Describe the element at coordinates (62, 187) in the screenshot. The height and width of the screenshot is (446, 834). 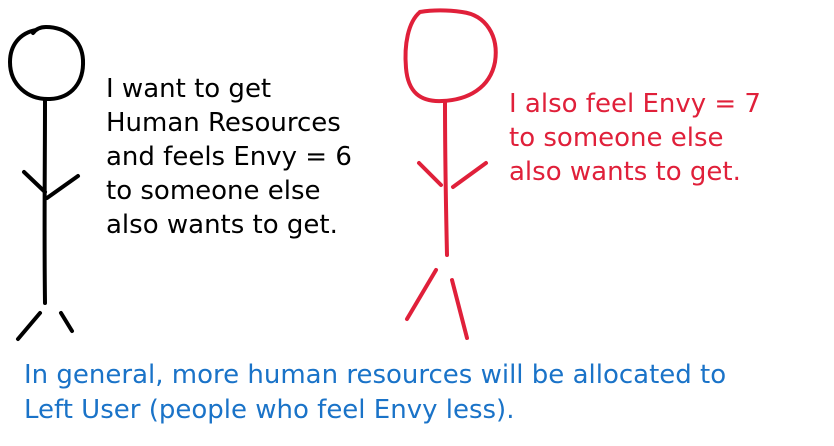
I see `left-user-arm-right` at that location.